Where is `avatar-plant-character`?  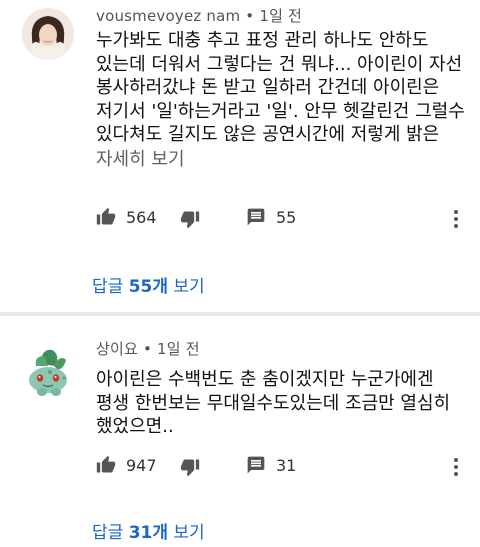
avatar-plant-character is located at coordinates (48, 372).